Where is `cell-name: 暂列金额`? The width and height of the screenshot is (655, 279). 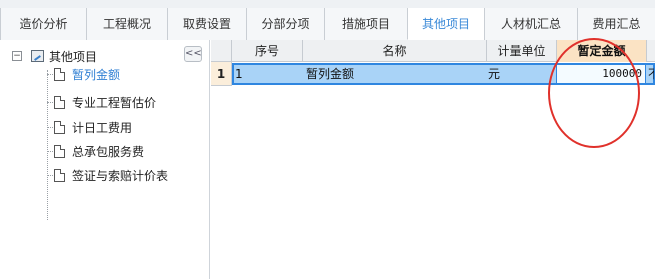
cell-name: 暂列金额 is located at coordinates (396, 74).